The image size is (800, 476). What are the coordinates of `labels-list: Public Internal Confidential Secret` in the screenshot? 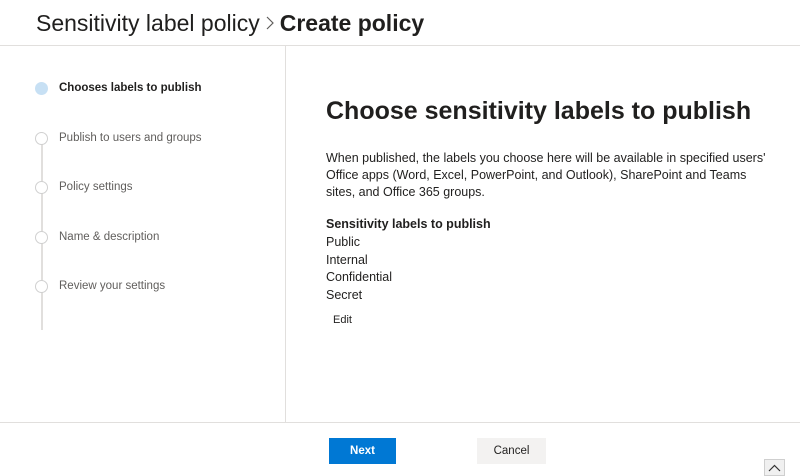 It's located at (359, 269).